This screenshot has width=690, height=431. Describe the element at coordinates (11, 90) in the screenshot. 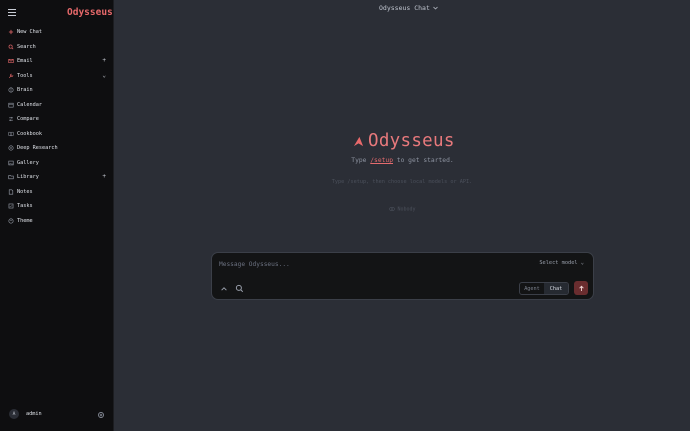

I see `brain-icon` at that location.